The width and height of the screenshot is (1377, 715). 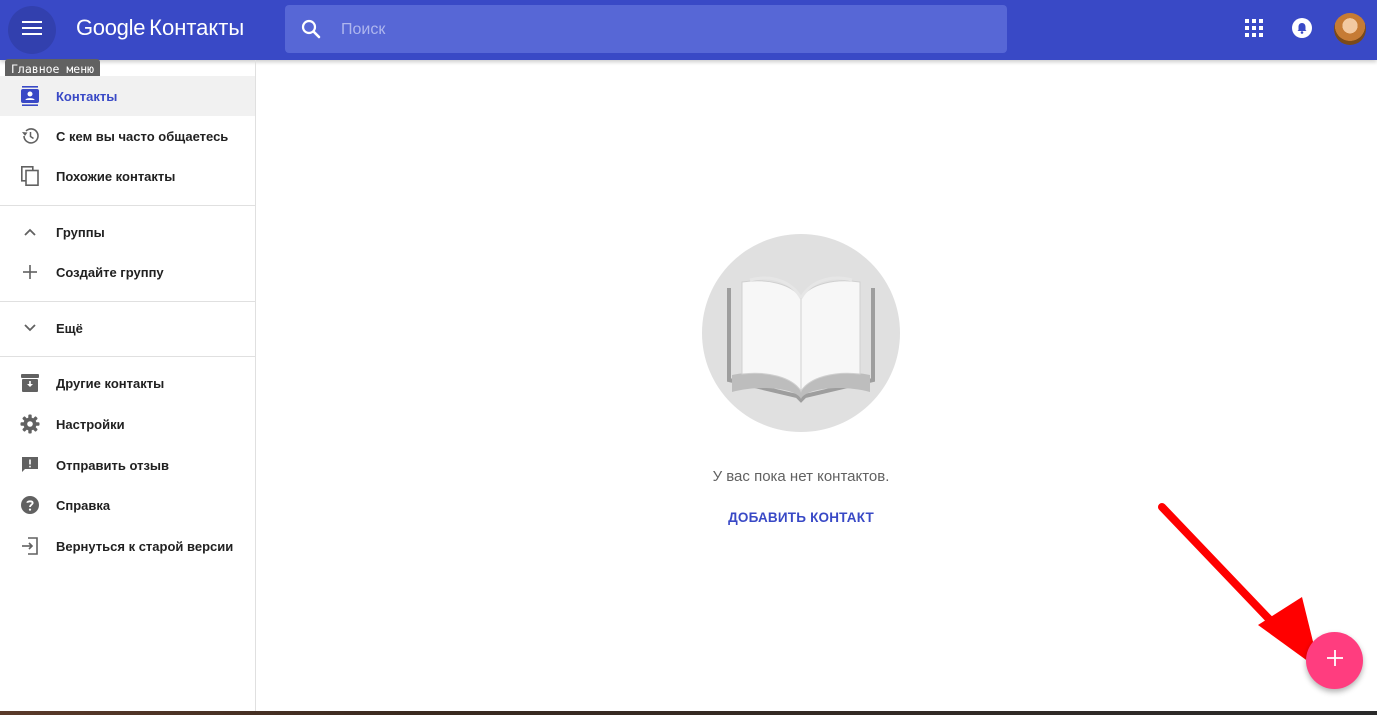 I want to click on empty-state-message: У вас пока нет контактов., so click(x=801, y=476).